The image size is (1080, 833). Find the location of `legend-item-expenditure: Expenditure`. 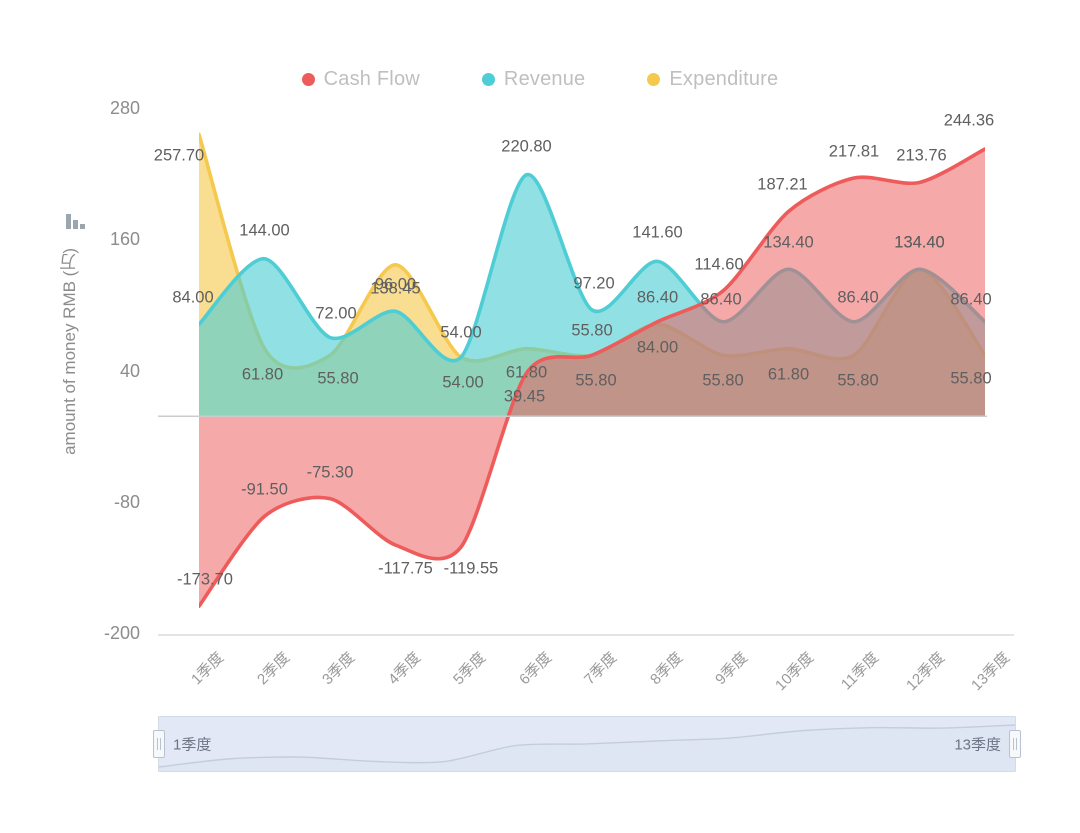

legend-item-expenditure: Expenditure is located at coordinates (712, 79).